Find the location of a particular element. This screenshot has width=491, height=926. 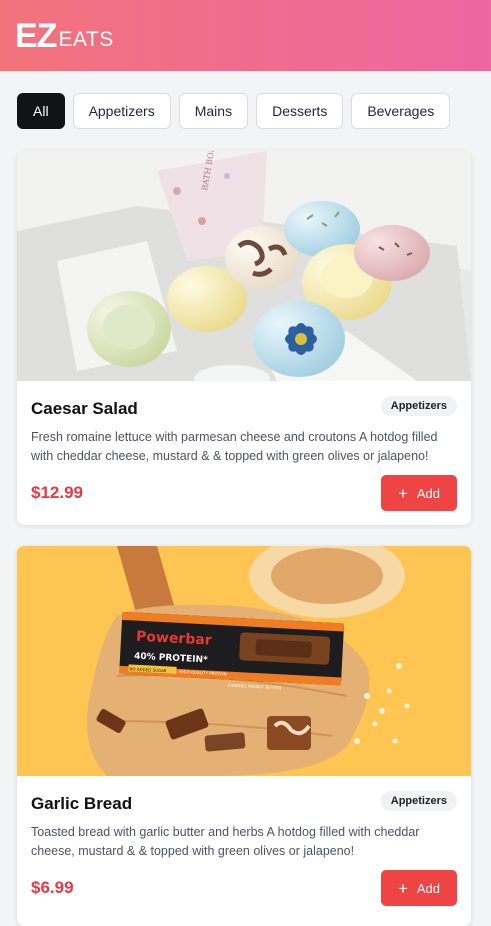

filter-chip-mains: Mains is located at coordinates (213, 111).